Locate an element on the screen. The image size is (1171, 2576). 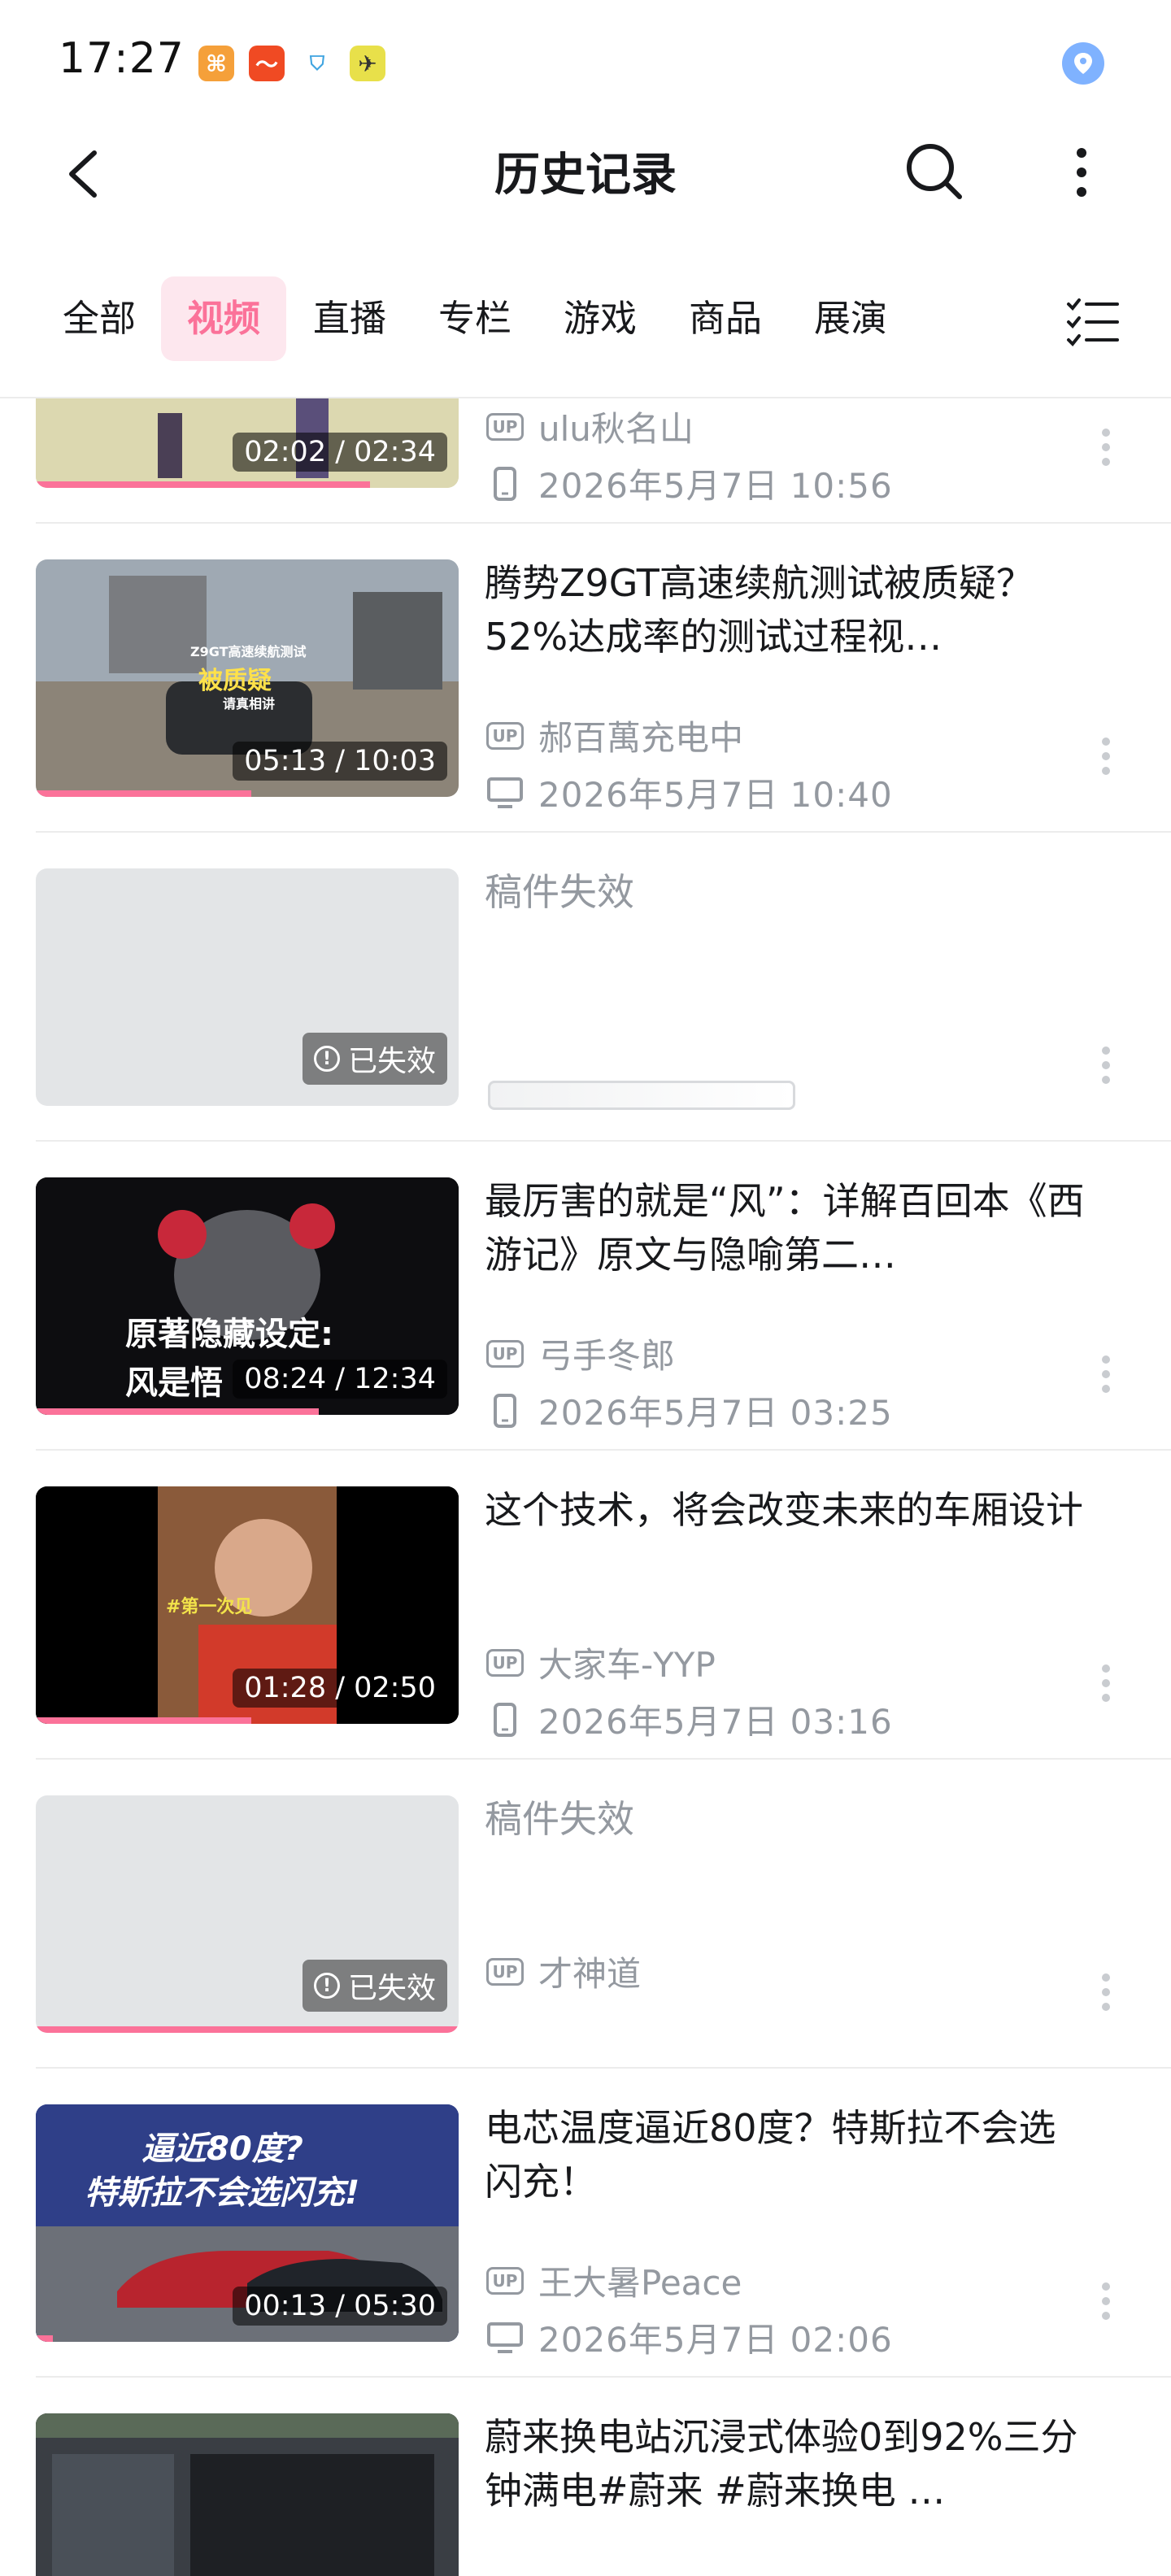
uploader-name: 郝百萬充电中 is located at coordinates (641, 735).